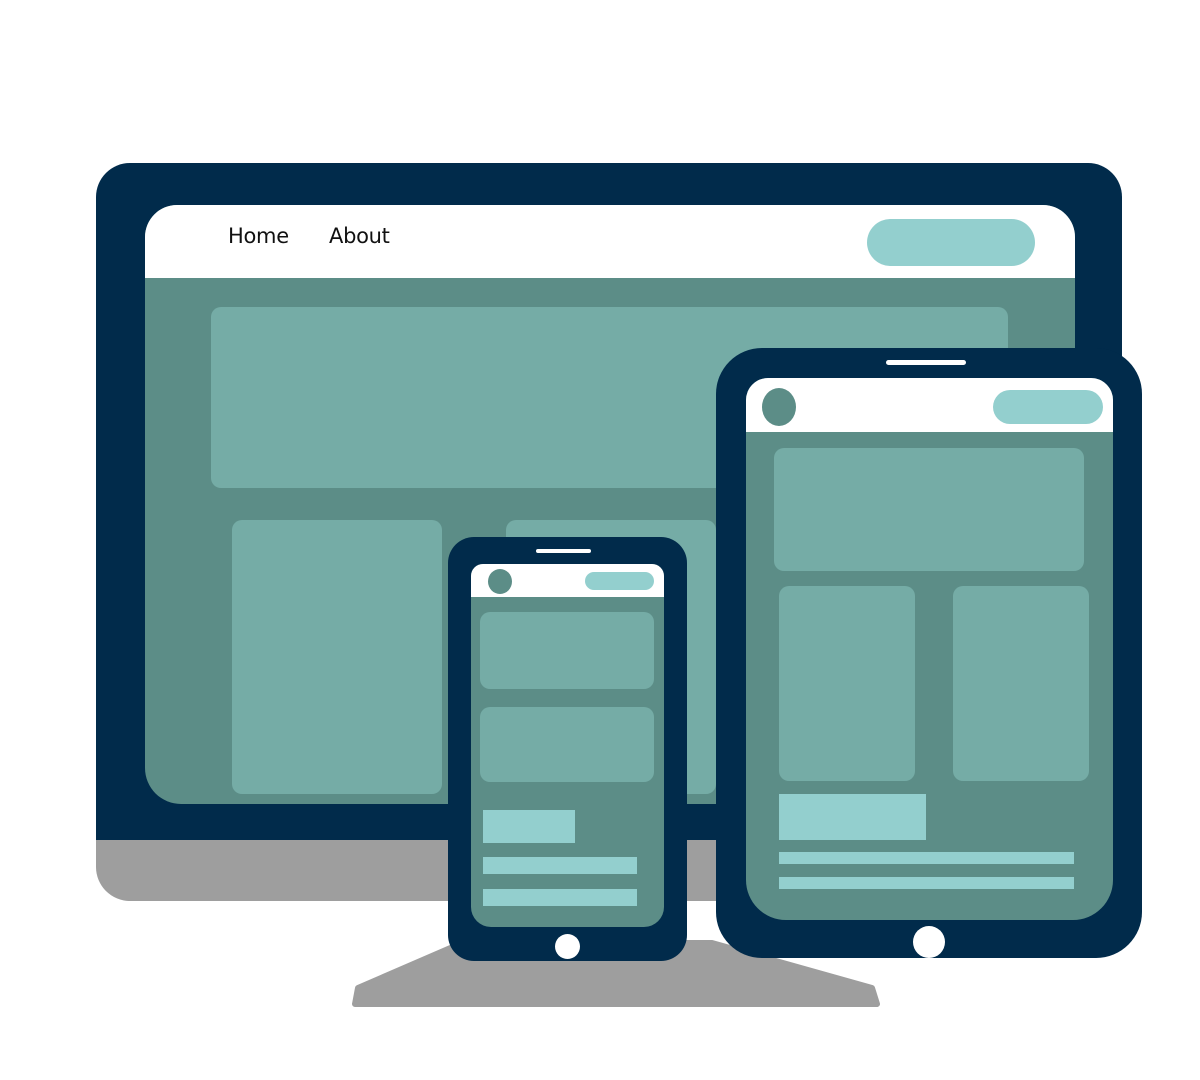 This screenshot has width=1200, height=1080. I want to click on nav-about: About, so click(359, 236).